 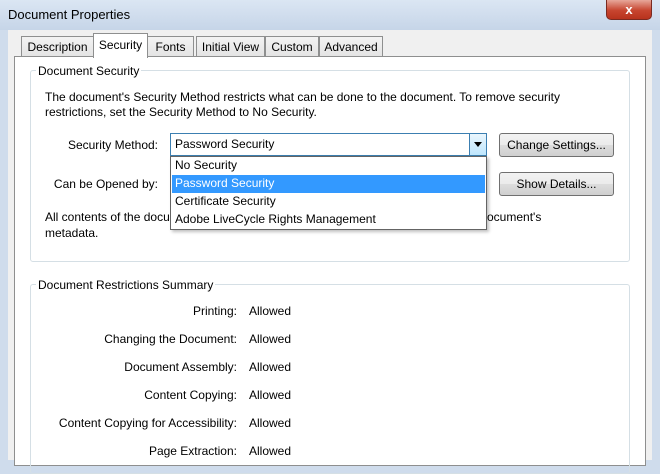 What do you see at coordinates (328, 166) in the screenshot?
I see `option-no-security: No Security` at bounding box center [328, 166].